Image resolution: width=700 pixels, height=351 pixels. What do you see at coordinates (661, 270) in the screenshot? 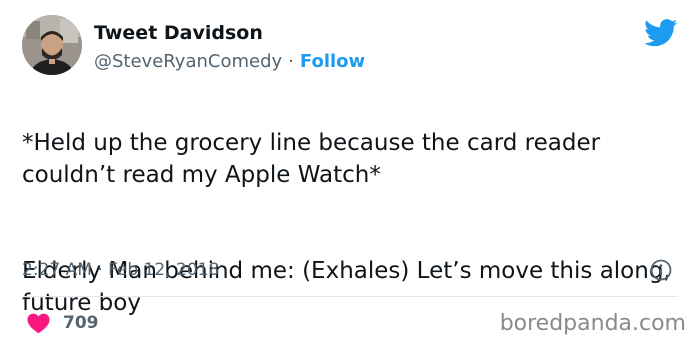
I see `info-icon` at bounding box center [661, 270].